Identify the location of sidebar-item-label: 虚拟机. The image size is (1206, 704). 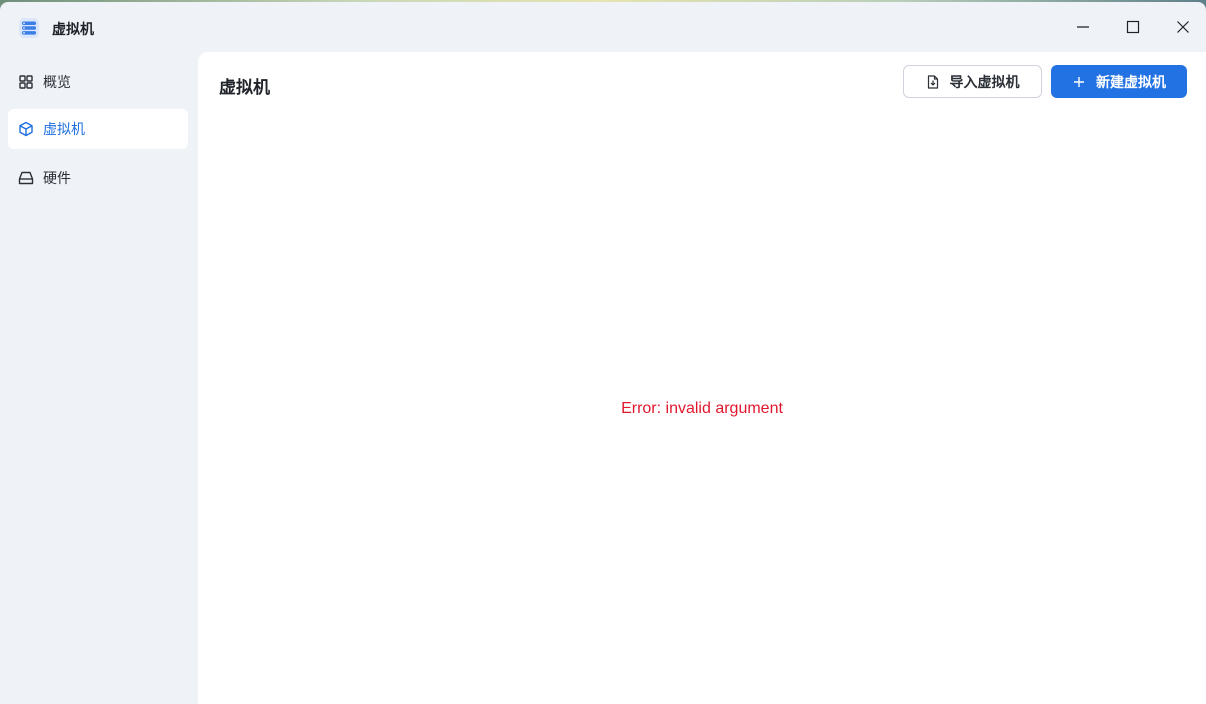
(64, 130).